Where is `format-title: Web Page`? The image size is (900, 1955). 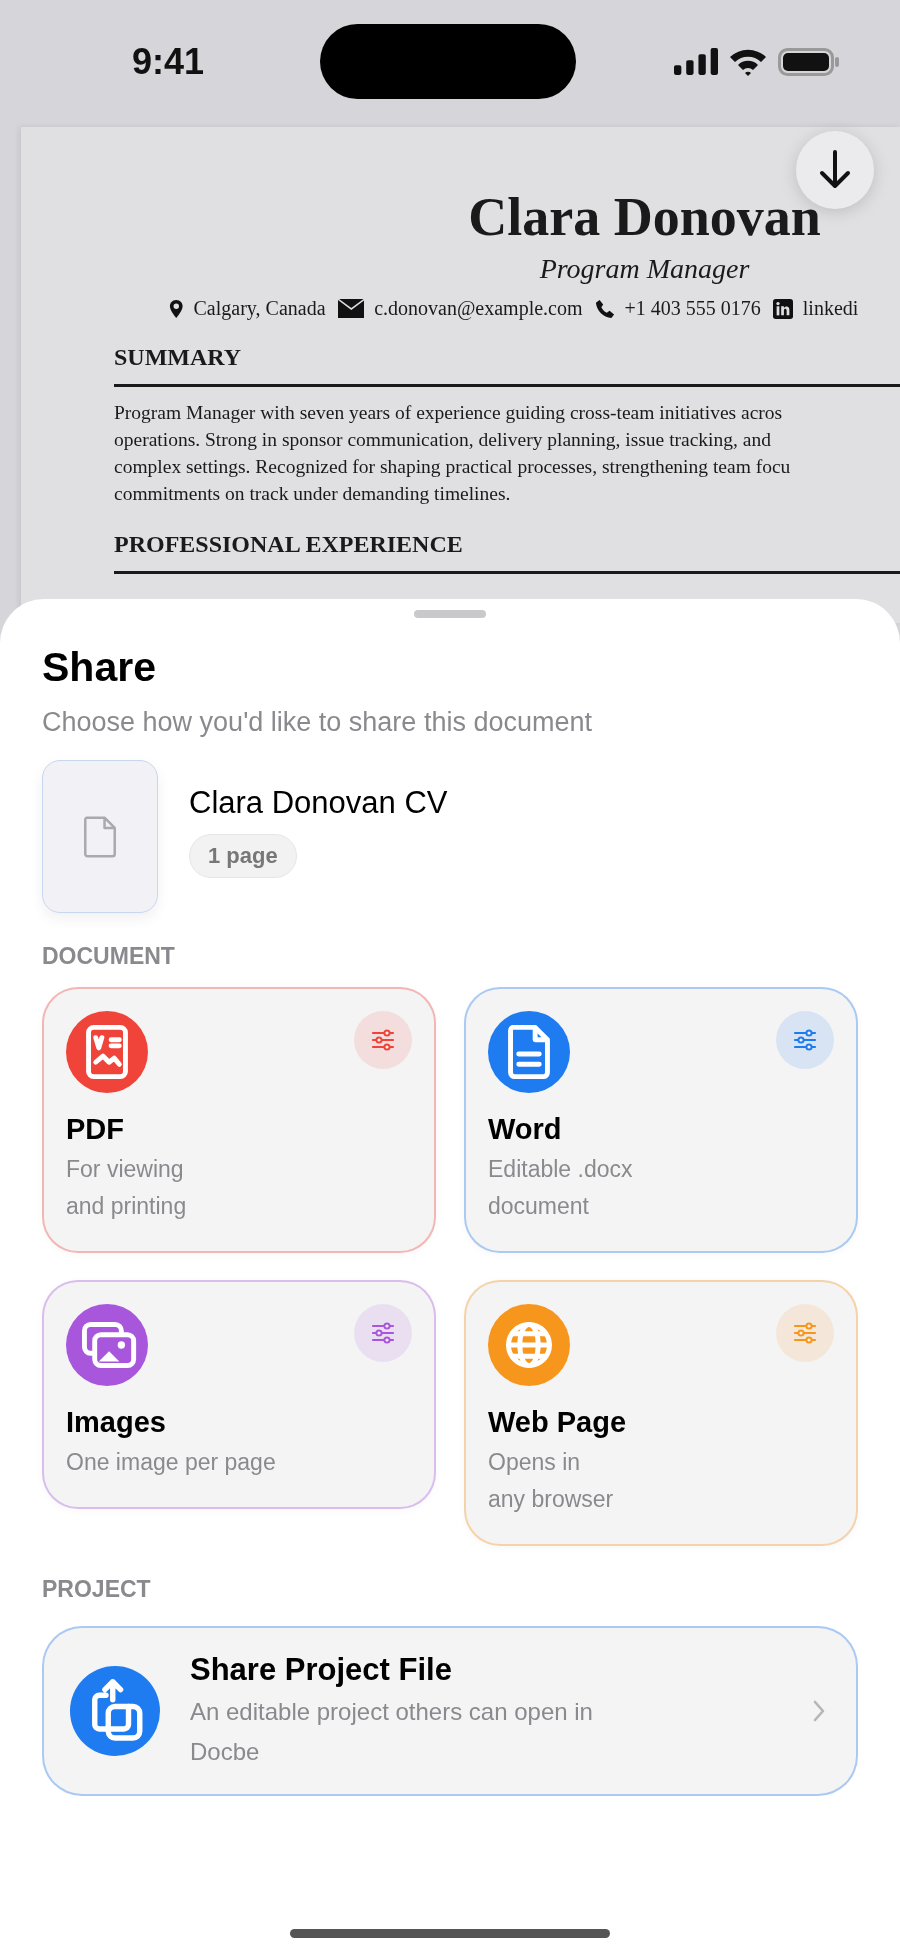
format-title: Web Page is located at coordinates (558, 1422).